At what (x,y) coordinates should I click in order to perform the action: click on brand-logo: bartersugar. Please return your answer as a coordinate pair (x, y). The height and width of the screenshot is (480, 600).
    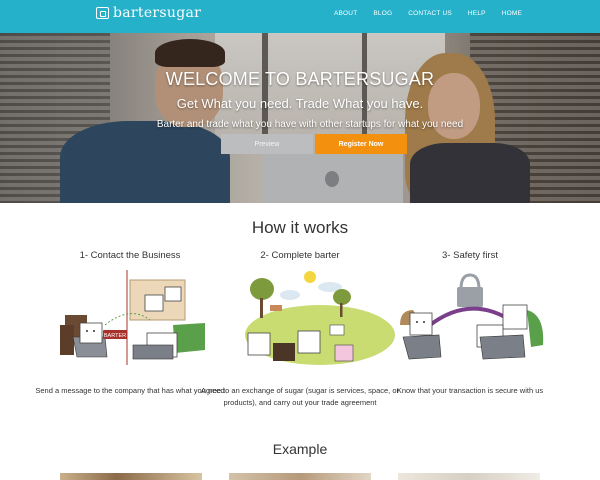
    Looking at the image, I should click on (148, 13).